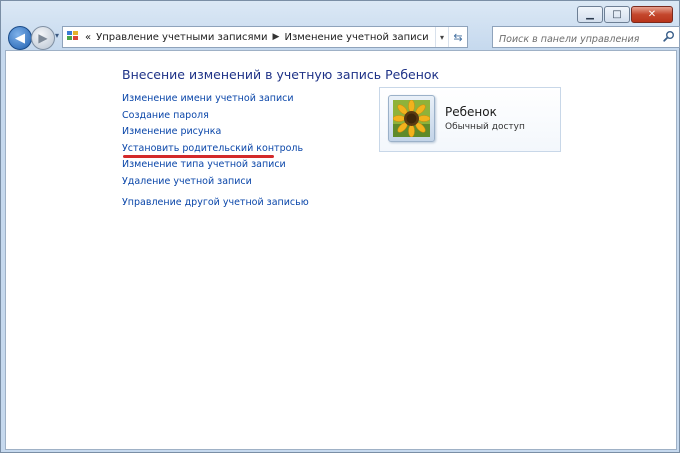 This screenshot has width=680, height=453. I want to click on search-input, so click(576, 39).